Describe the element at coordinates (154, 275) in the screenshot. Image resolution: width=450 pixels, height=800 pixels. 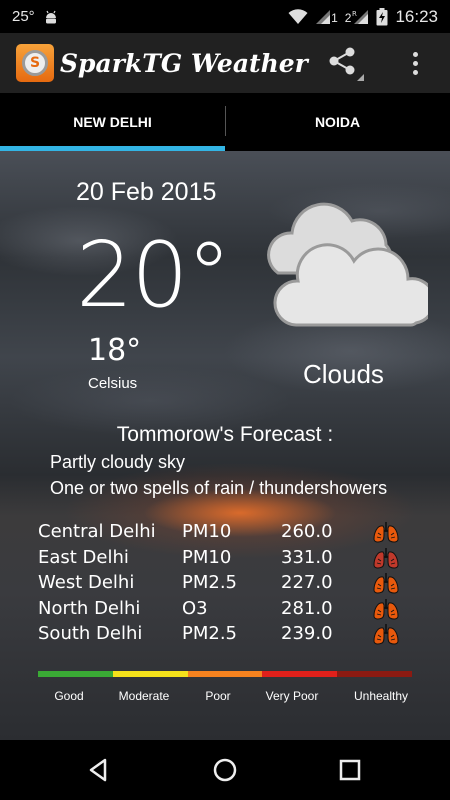
I see `current-temperature: 20°` at that location.